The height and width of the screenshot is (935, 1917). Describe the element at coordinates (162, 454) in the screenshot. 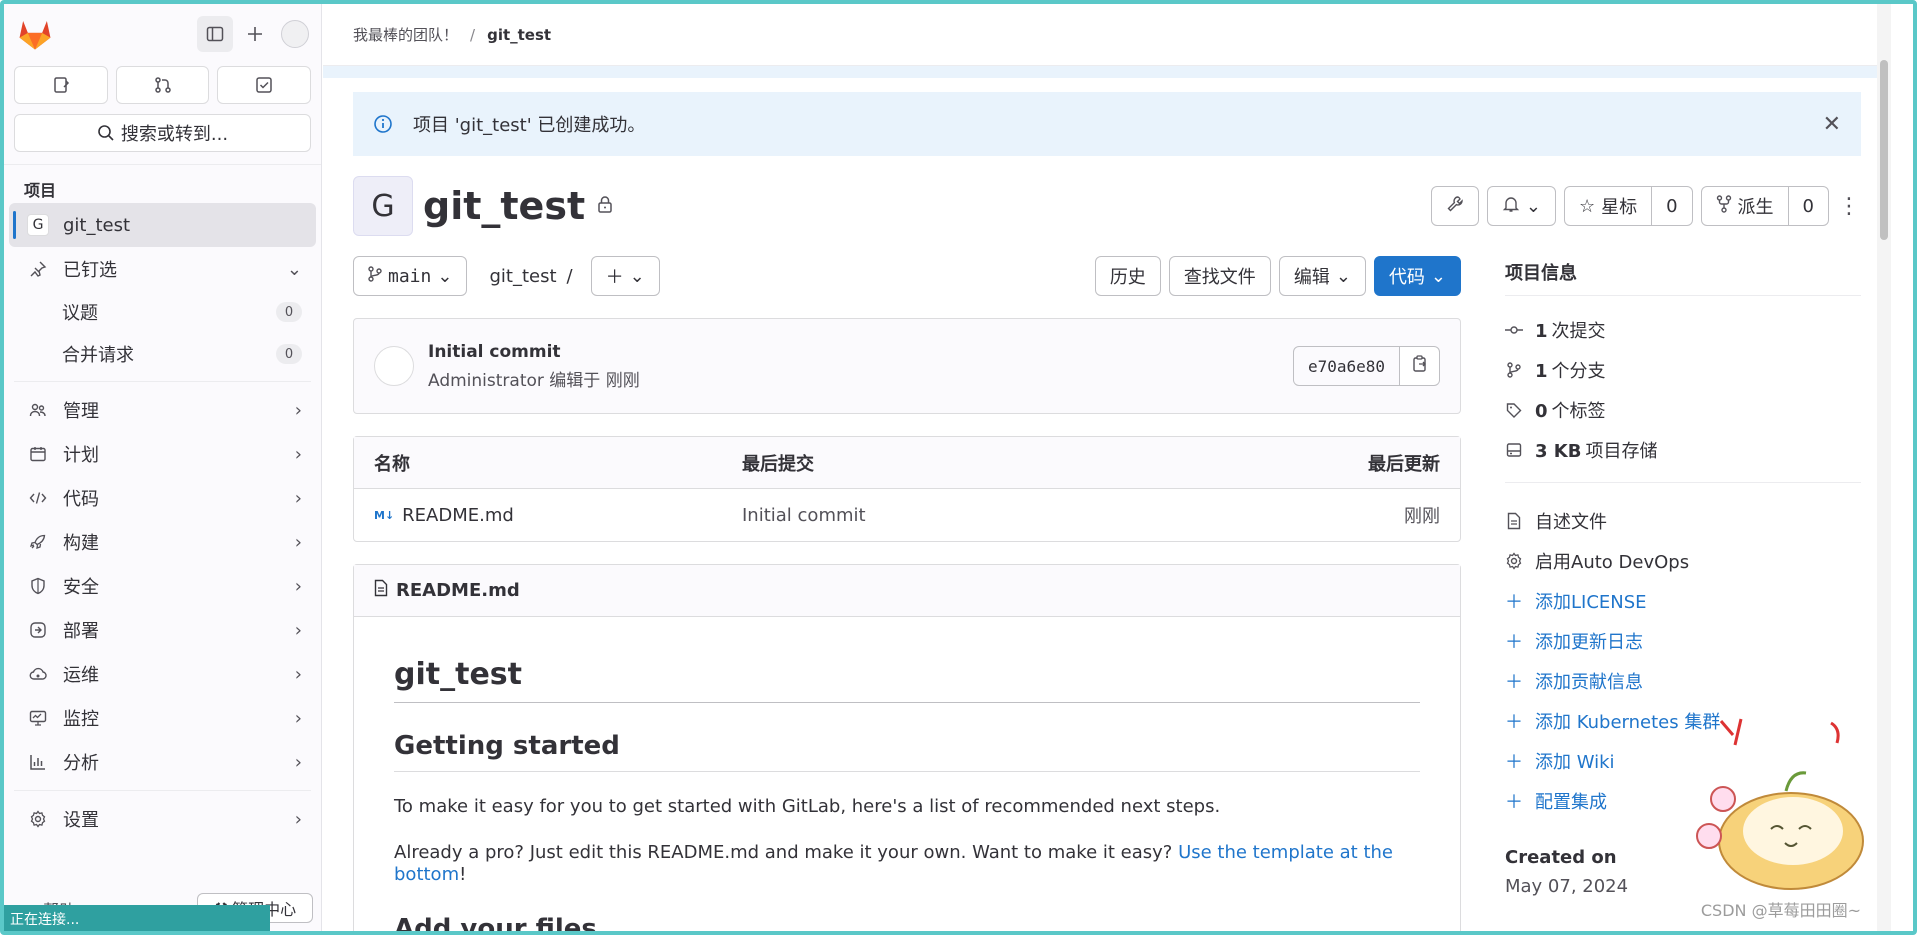

I see `sidebar-item-plan: 计划 ›` at that location.